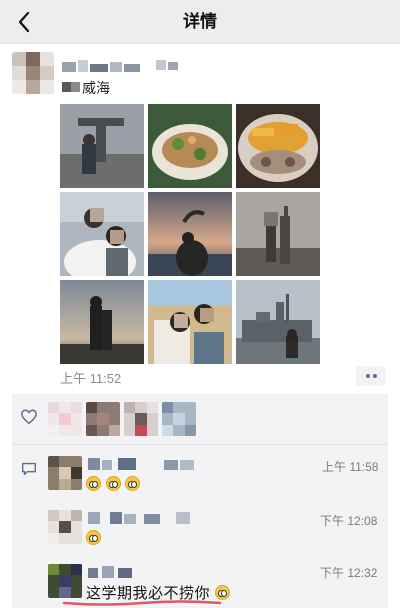 The image size is (400, 608). What do you see at coordinates (200, 444) in the screenshot?
I see `divider` at bounding box center [200, 444].